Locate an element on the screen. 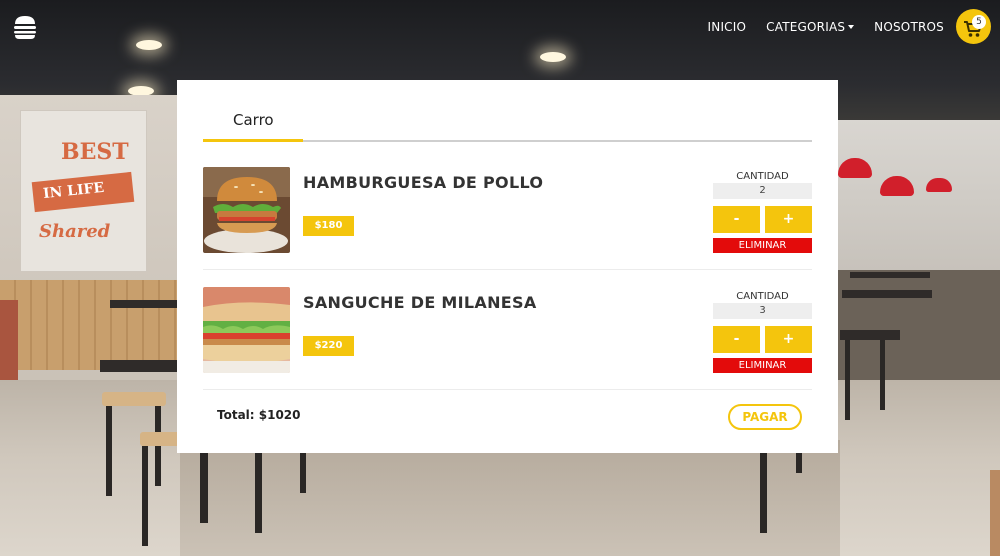 The height and width of the screenshot is (556, 1000). nav-link-label: CATEGORIAS is located at coordinates (806, 27).